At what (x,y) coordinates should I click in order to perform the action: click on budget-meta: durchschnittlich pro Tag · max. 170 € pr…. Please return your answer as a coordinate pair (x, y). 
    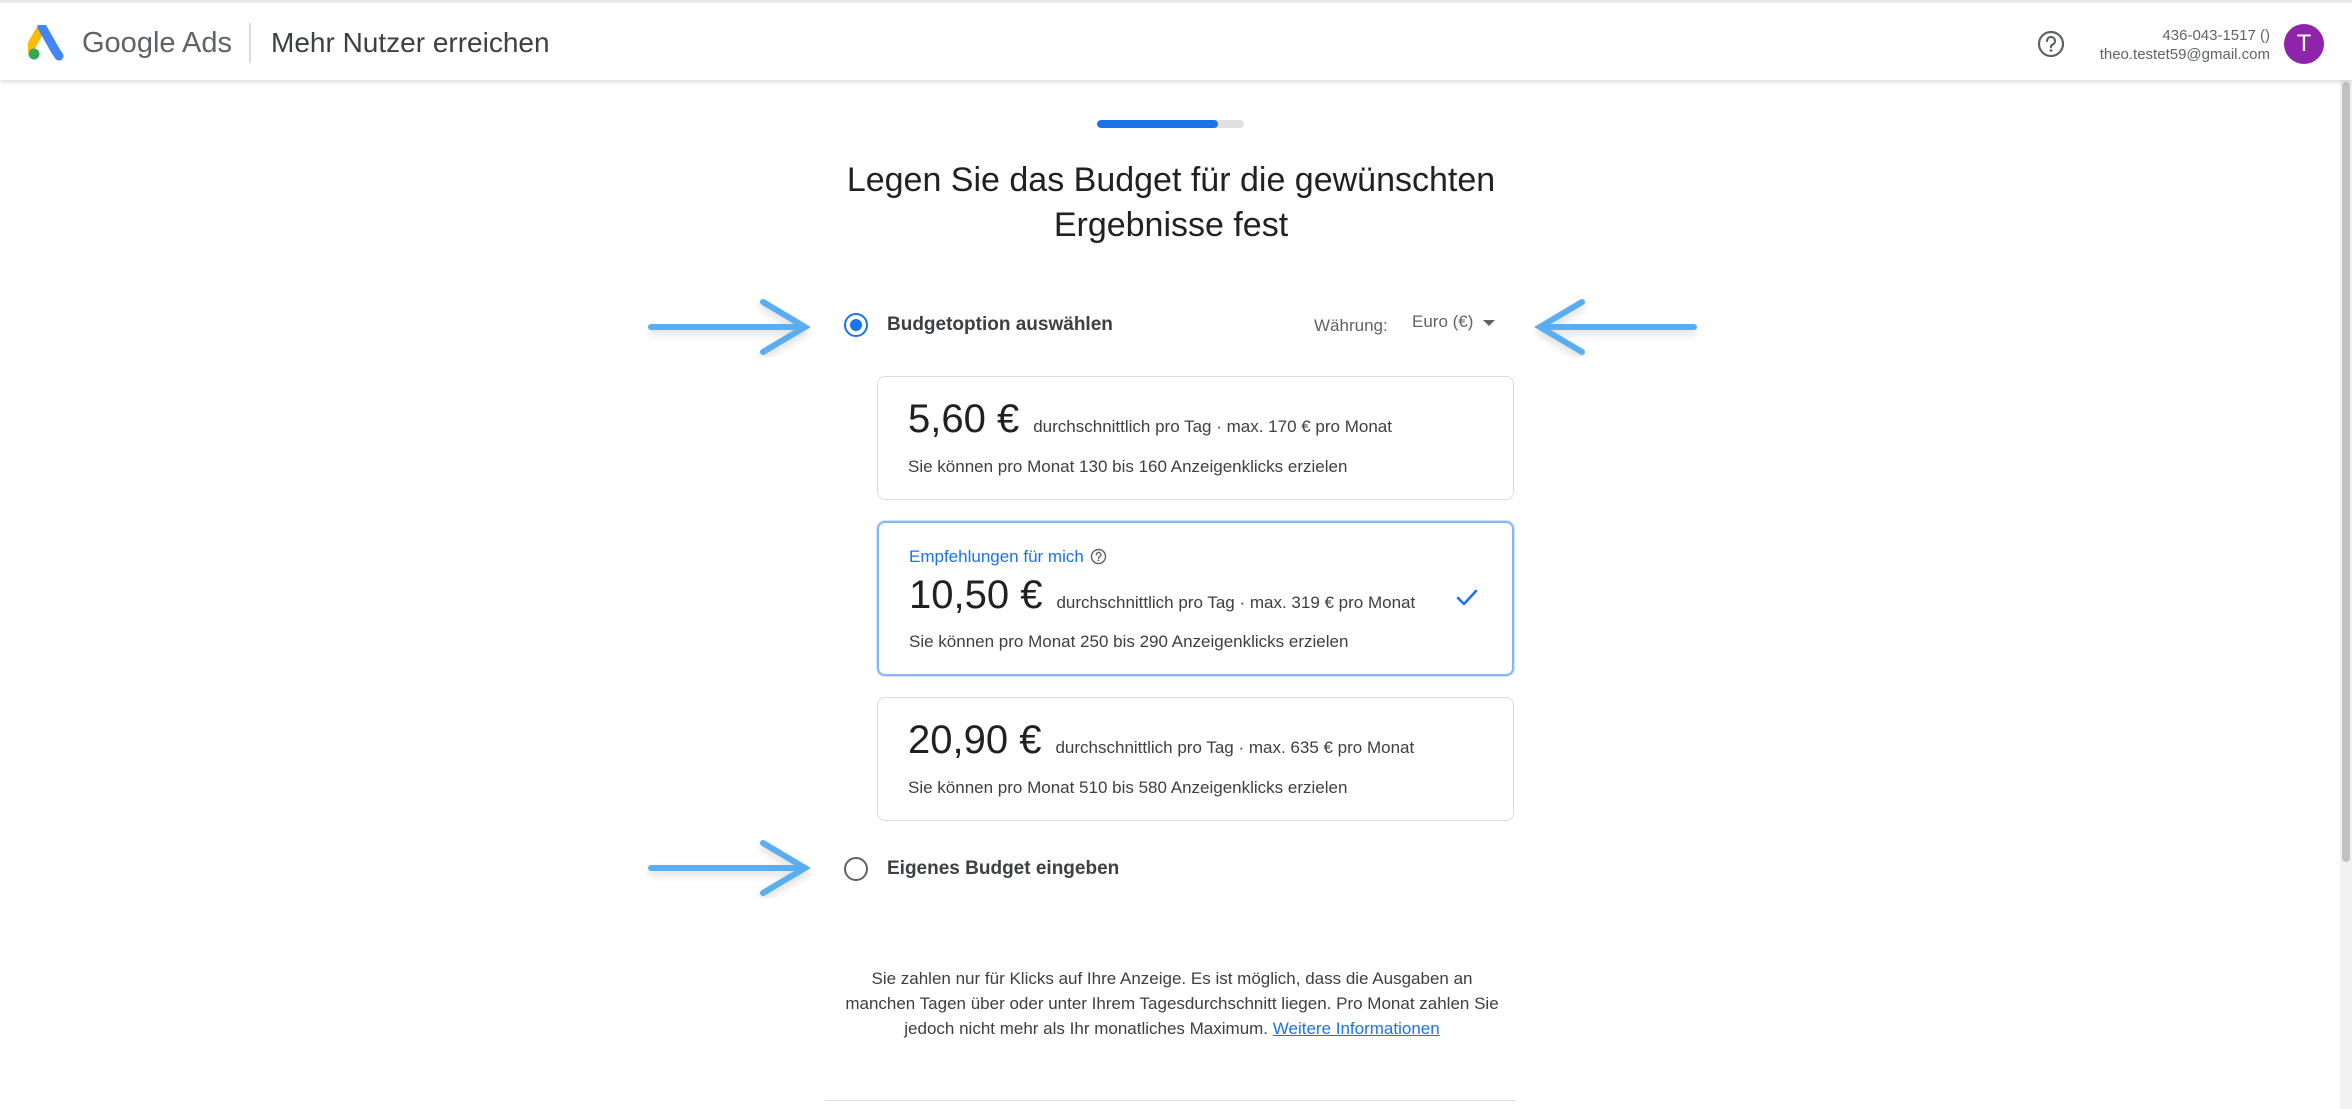
    Looking at the image, I should click on (1212, 426).